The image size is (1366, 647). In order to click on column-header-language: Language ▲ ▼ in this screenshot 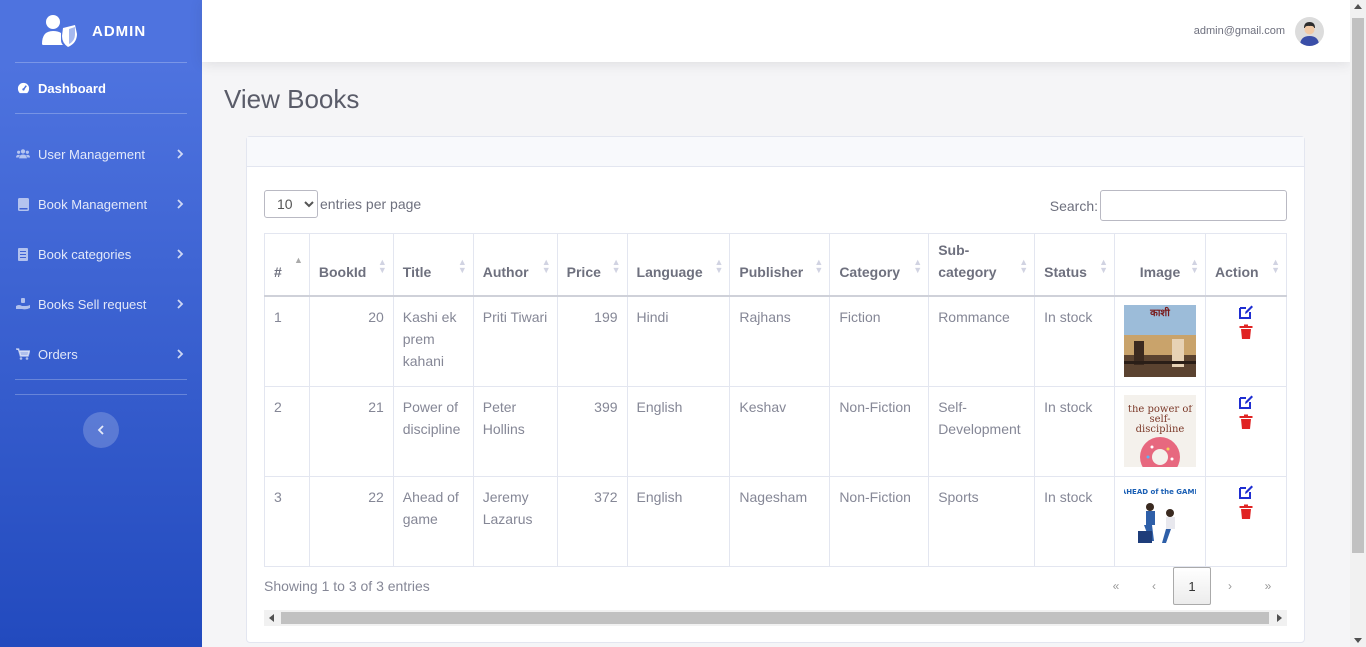, I will do `click(678, 265)`.